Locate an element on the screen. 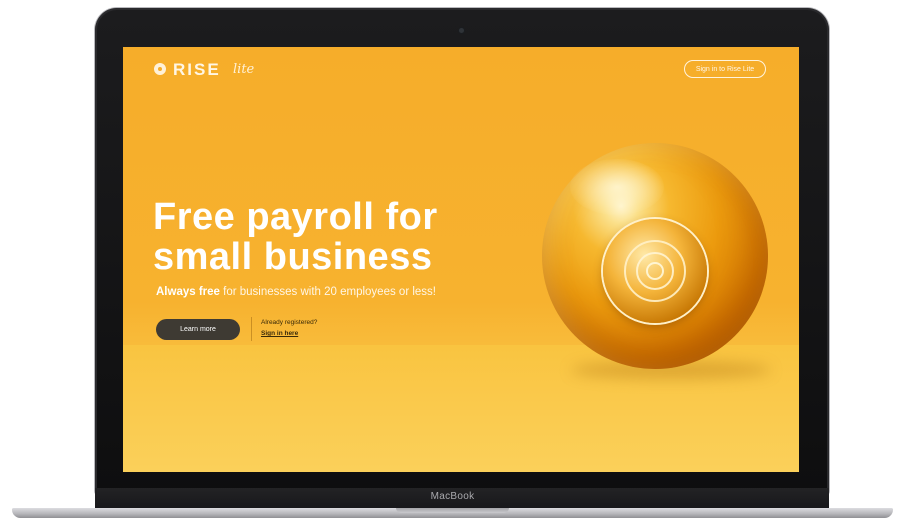  cta-divider is located at coordinates (251, 329).